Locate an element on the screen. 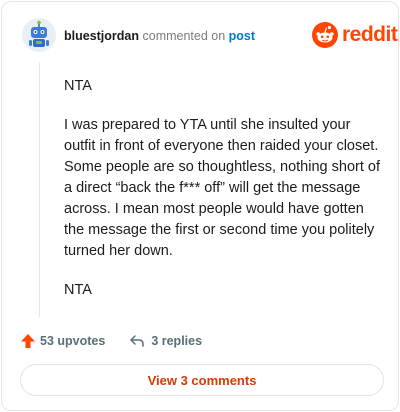 Image resolution: width=400 pixels, height=412 pixels. comment-meta-text: commented on is located at coordinates (184, 36).